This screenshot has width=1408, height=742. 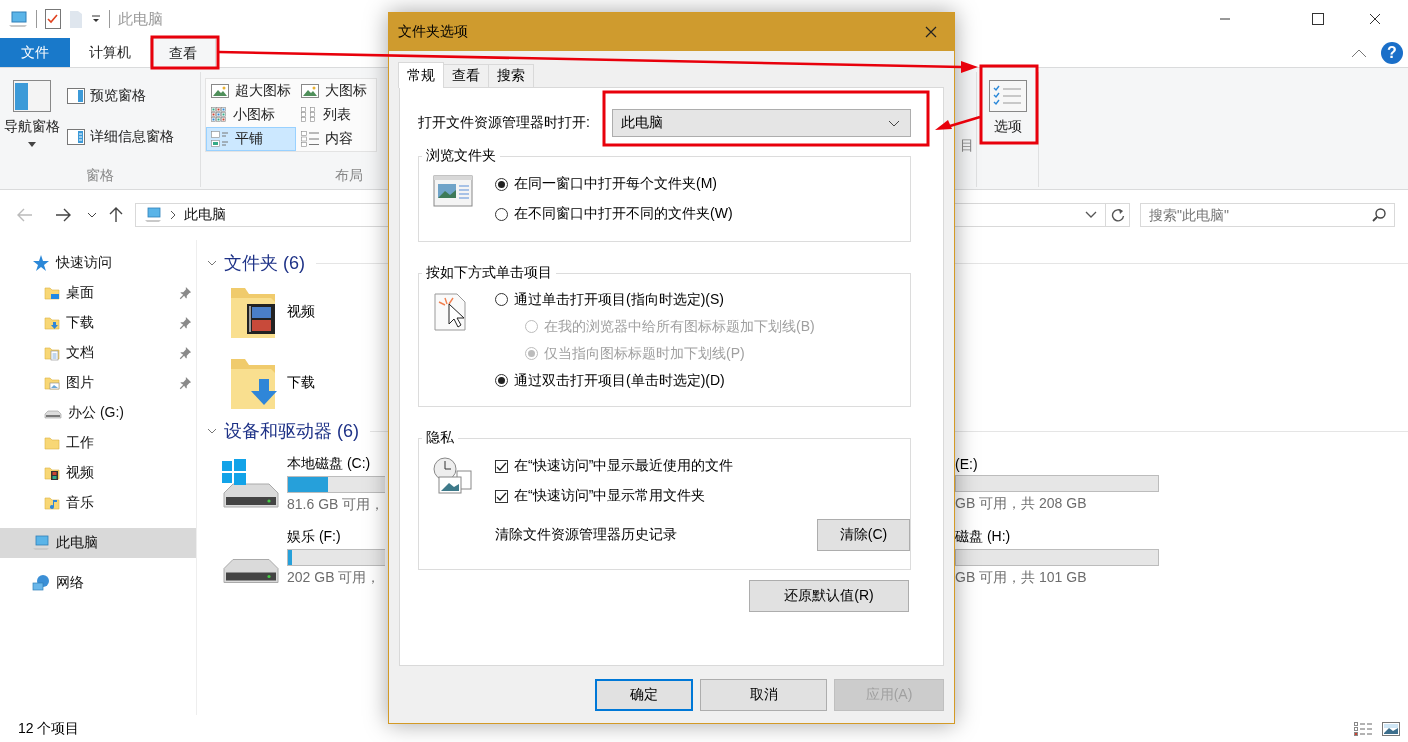 What do you see at coordinates (100, 175) in the screenshot?
I see `group-label: 窗格` at bounding box center [100, 175].